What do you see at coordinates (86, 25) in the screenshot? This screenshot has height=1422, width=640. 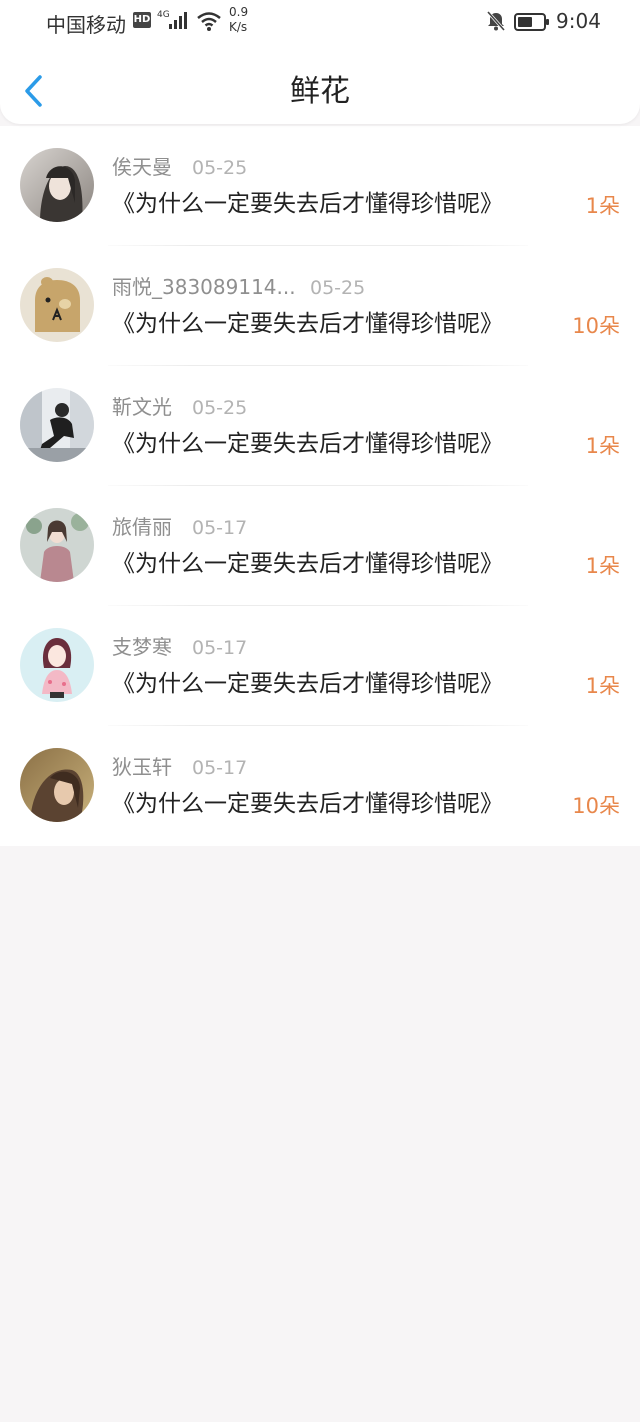 I see `carrier-label: 中国移动` at bounding box center [86, 25].